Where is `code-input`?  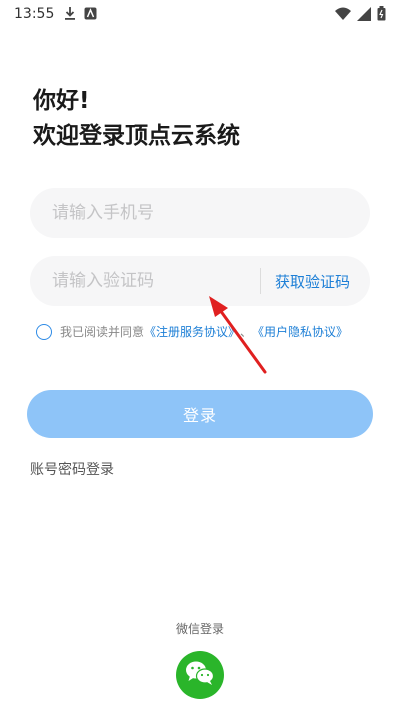 code-input is located at coordinates (145, 281).